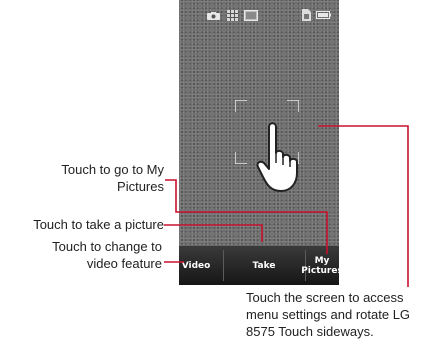 The height and width of the screenshot is (349, 443). I want to click on video-softkey-label: Video, so click(196, 265).